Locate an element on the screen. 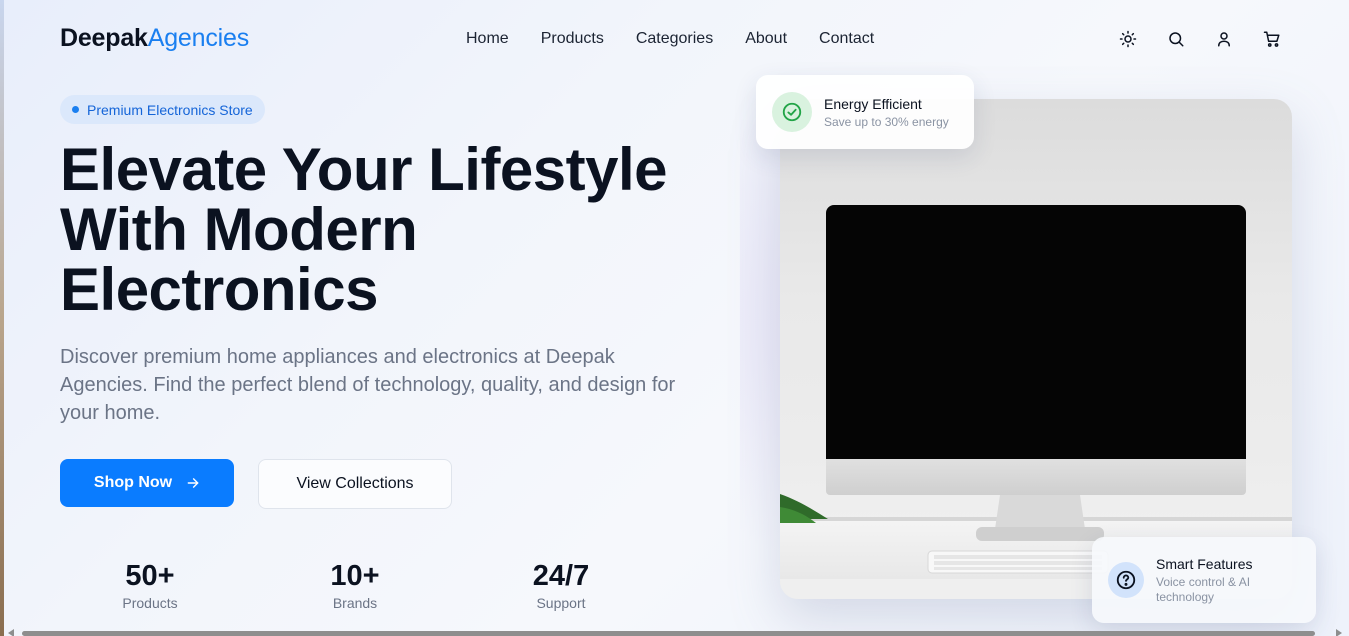  view-collections-label: View Collections is located at coordinates (355, 483).